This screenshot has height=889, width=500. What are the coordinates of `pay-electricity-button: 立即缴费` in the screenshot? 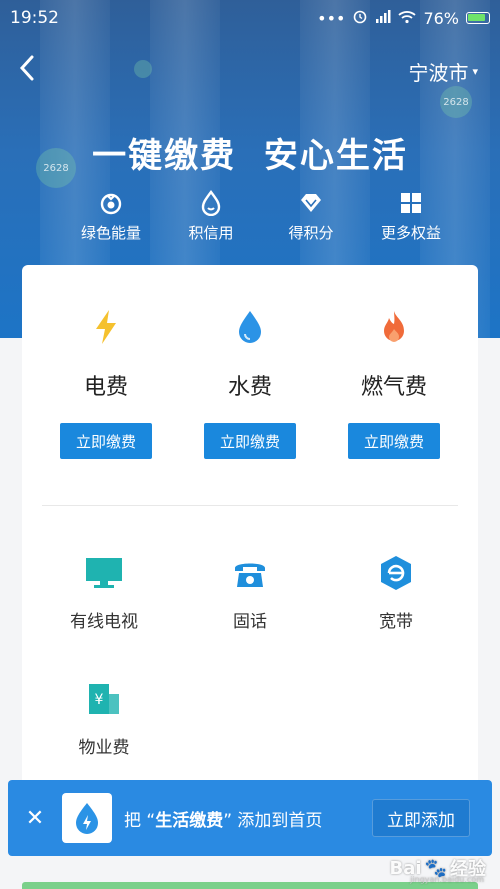 It's located at (106, 441).